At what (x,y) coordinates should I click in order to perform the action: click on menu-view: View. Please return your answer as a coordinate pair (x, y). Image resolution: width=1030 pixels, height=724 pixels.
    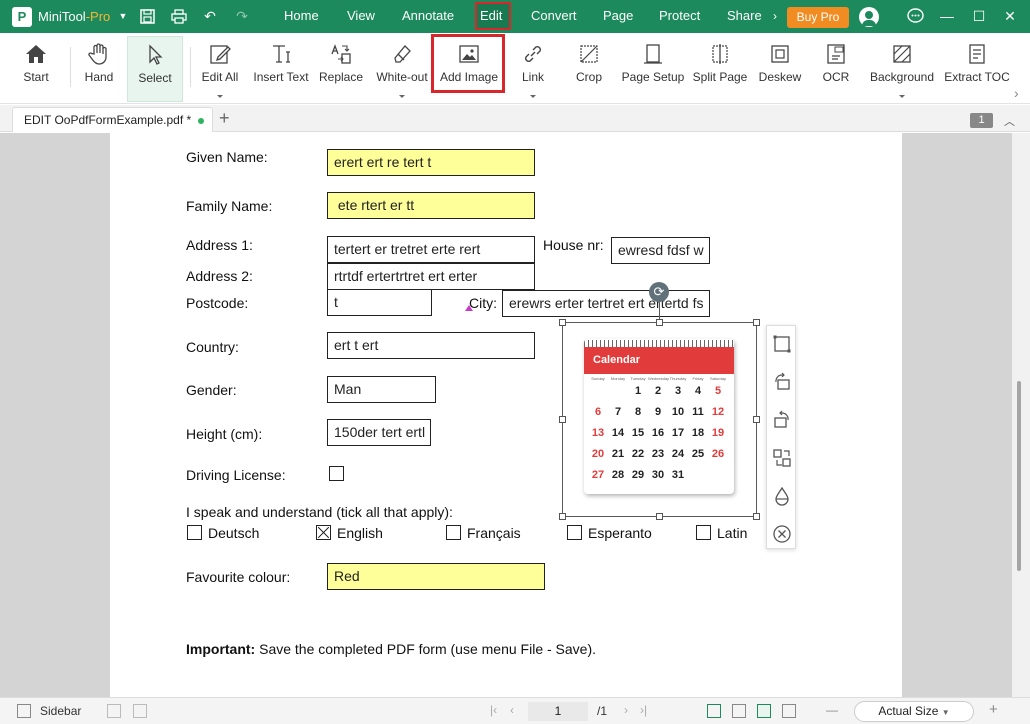
    Looking at the image, I should click on (361, 15).